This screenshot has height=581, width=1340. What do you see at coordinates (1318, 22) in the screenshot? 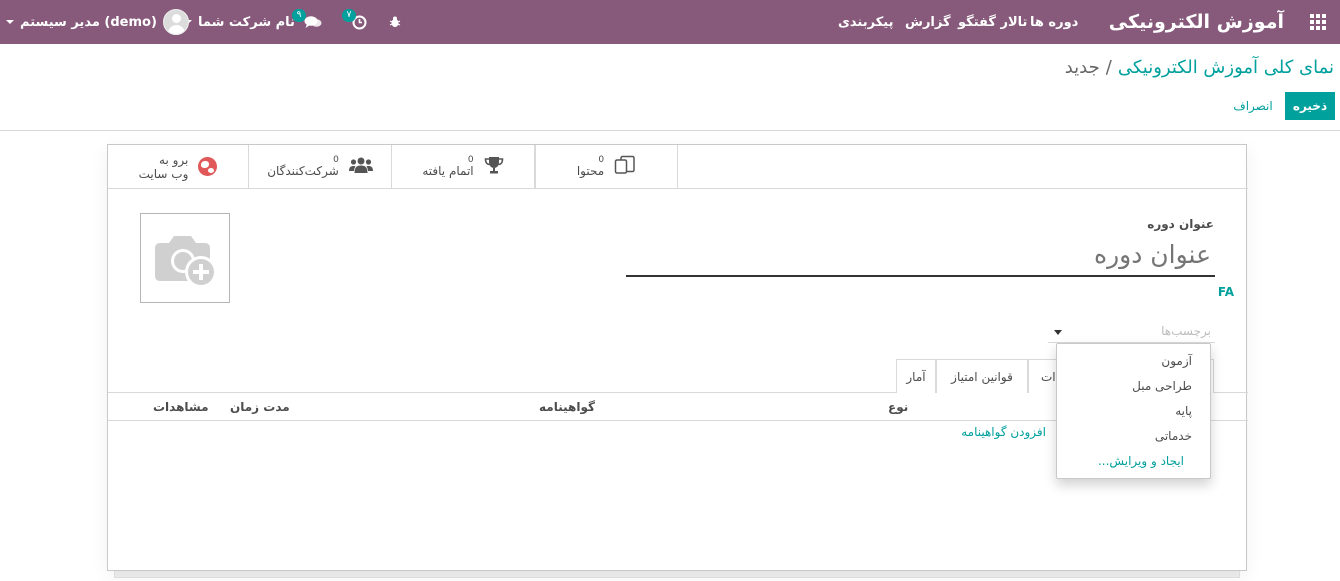
I see `apps-icon` at bounding box center [1318, 22].